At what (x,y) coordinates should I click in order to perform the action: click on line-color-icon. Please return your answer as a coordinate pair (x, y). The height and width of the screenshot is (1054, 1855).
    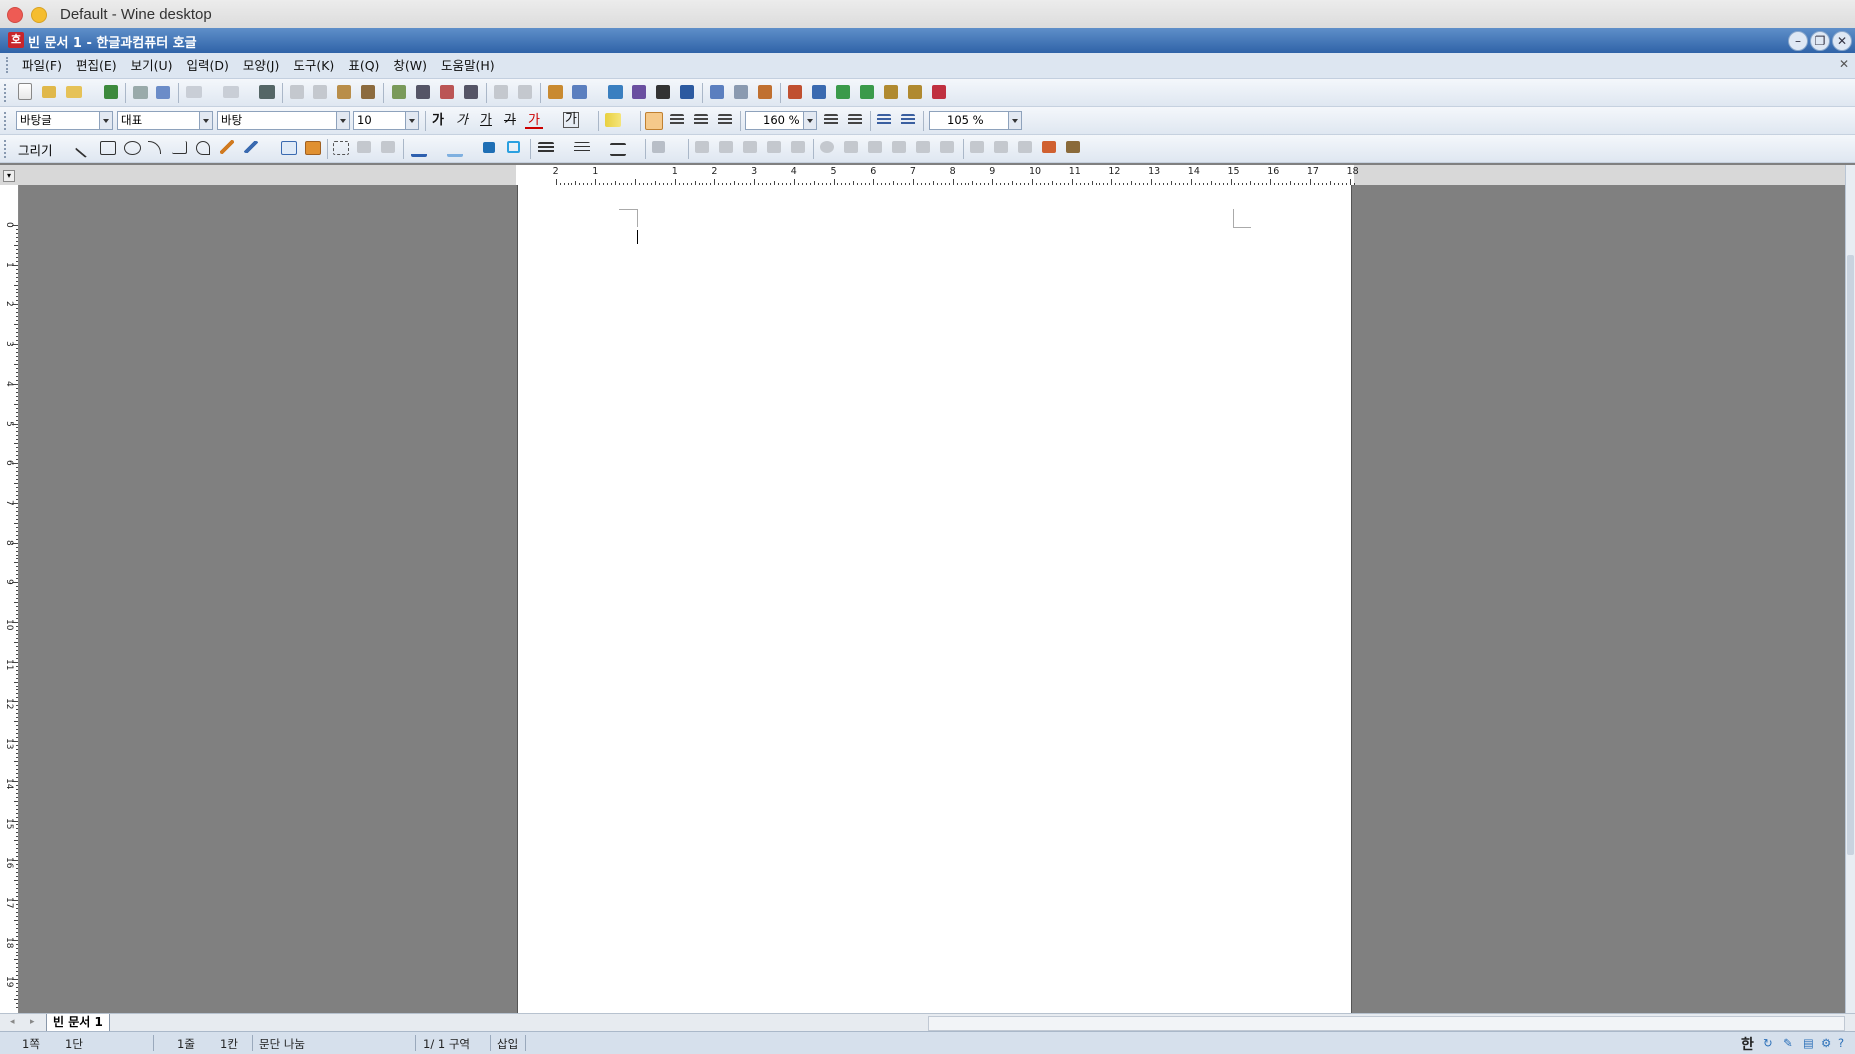
    Looking at the image, I should click on (419, 148).